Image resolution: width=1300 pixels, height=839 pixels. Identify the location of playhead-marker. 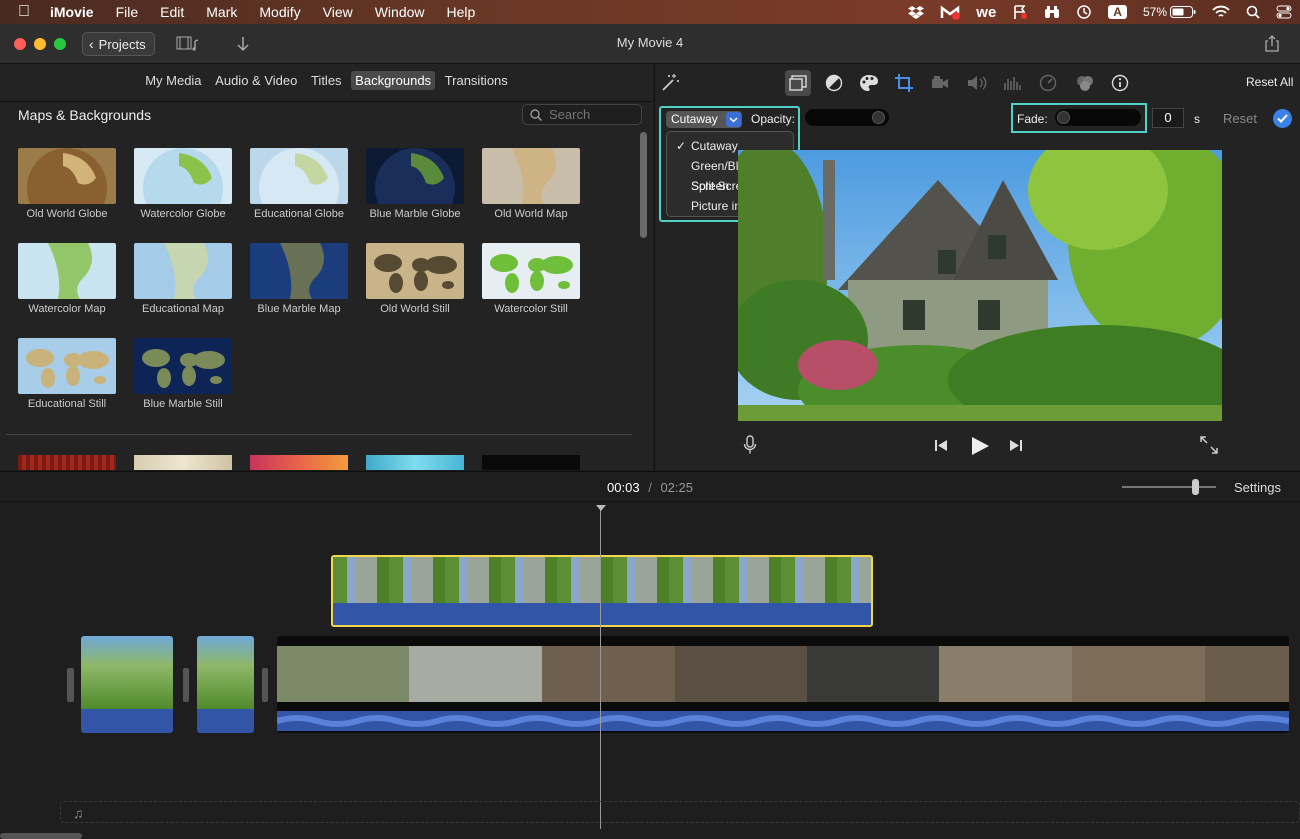
(601, 508).